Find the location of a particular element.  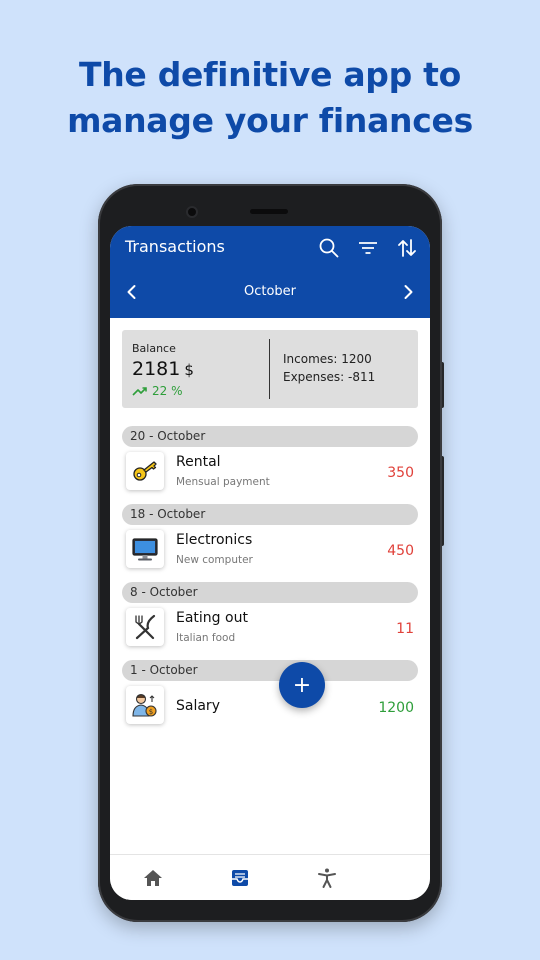

list-item: Electronics New computer 450 is located at coordinates (270, 551).